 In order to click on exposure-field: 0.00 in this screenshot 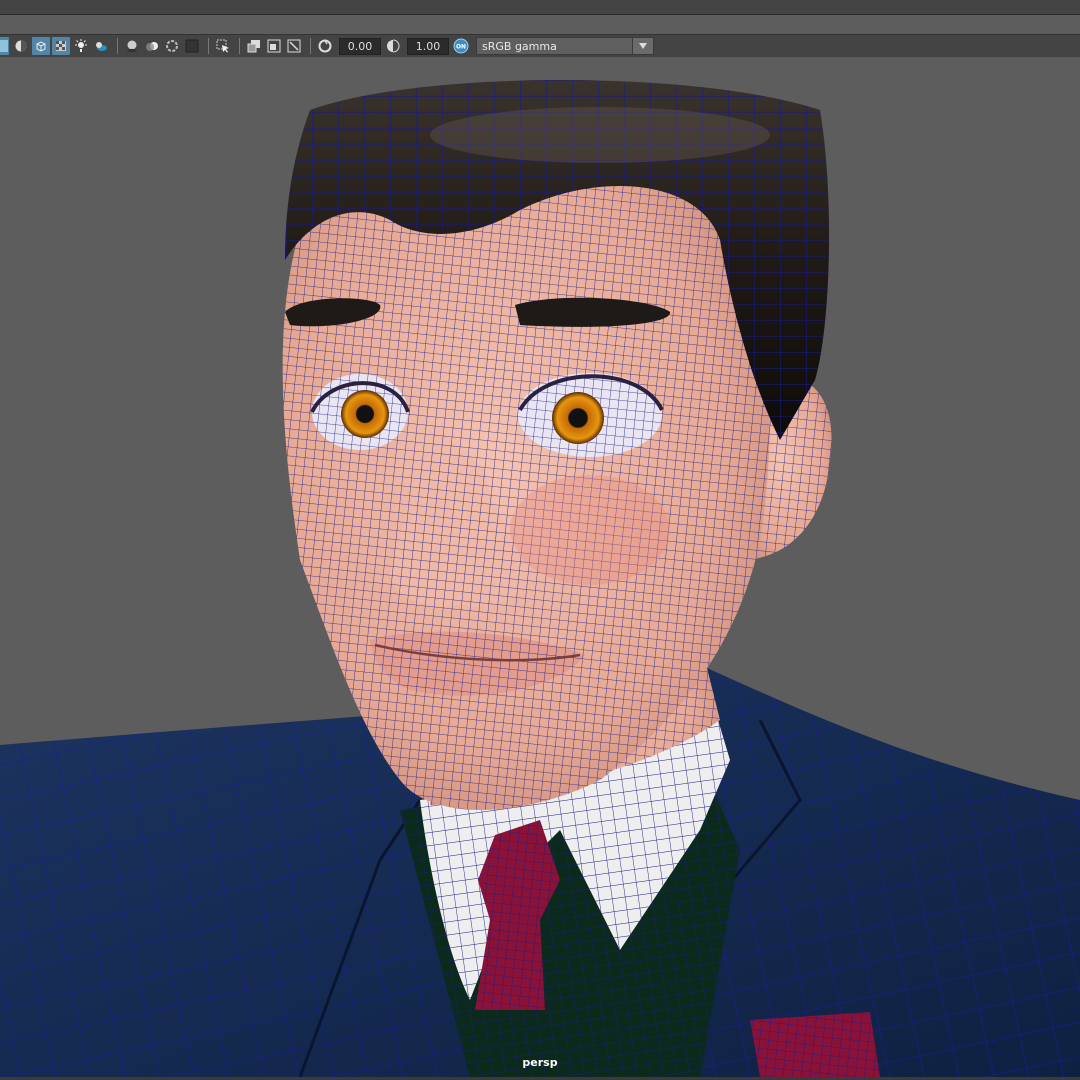, I will do `click(360, 46)`.